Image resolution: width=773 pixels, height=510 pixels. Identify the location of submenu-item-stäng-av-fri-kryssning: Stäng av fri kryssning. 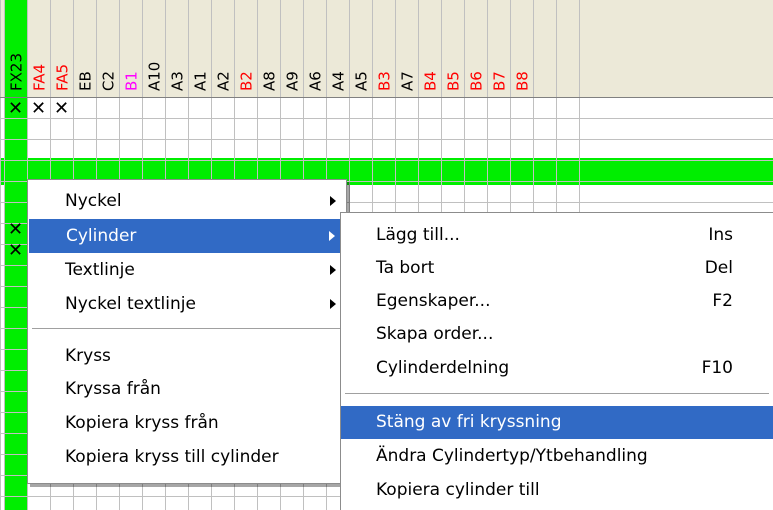
(557, 422).